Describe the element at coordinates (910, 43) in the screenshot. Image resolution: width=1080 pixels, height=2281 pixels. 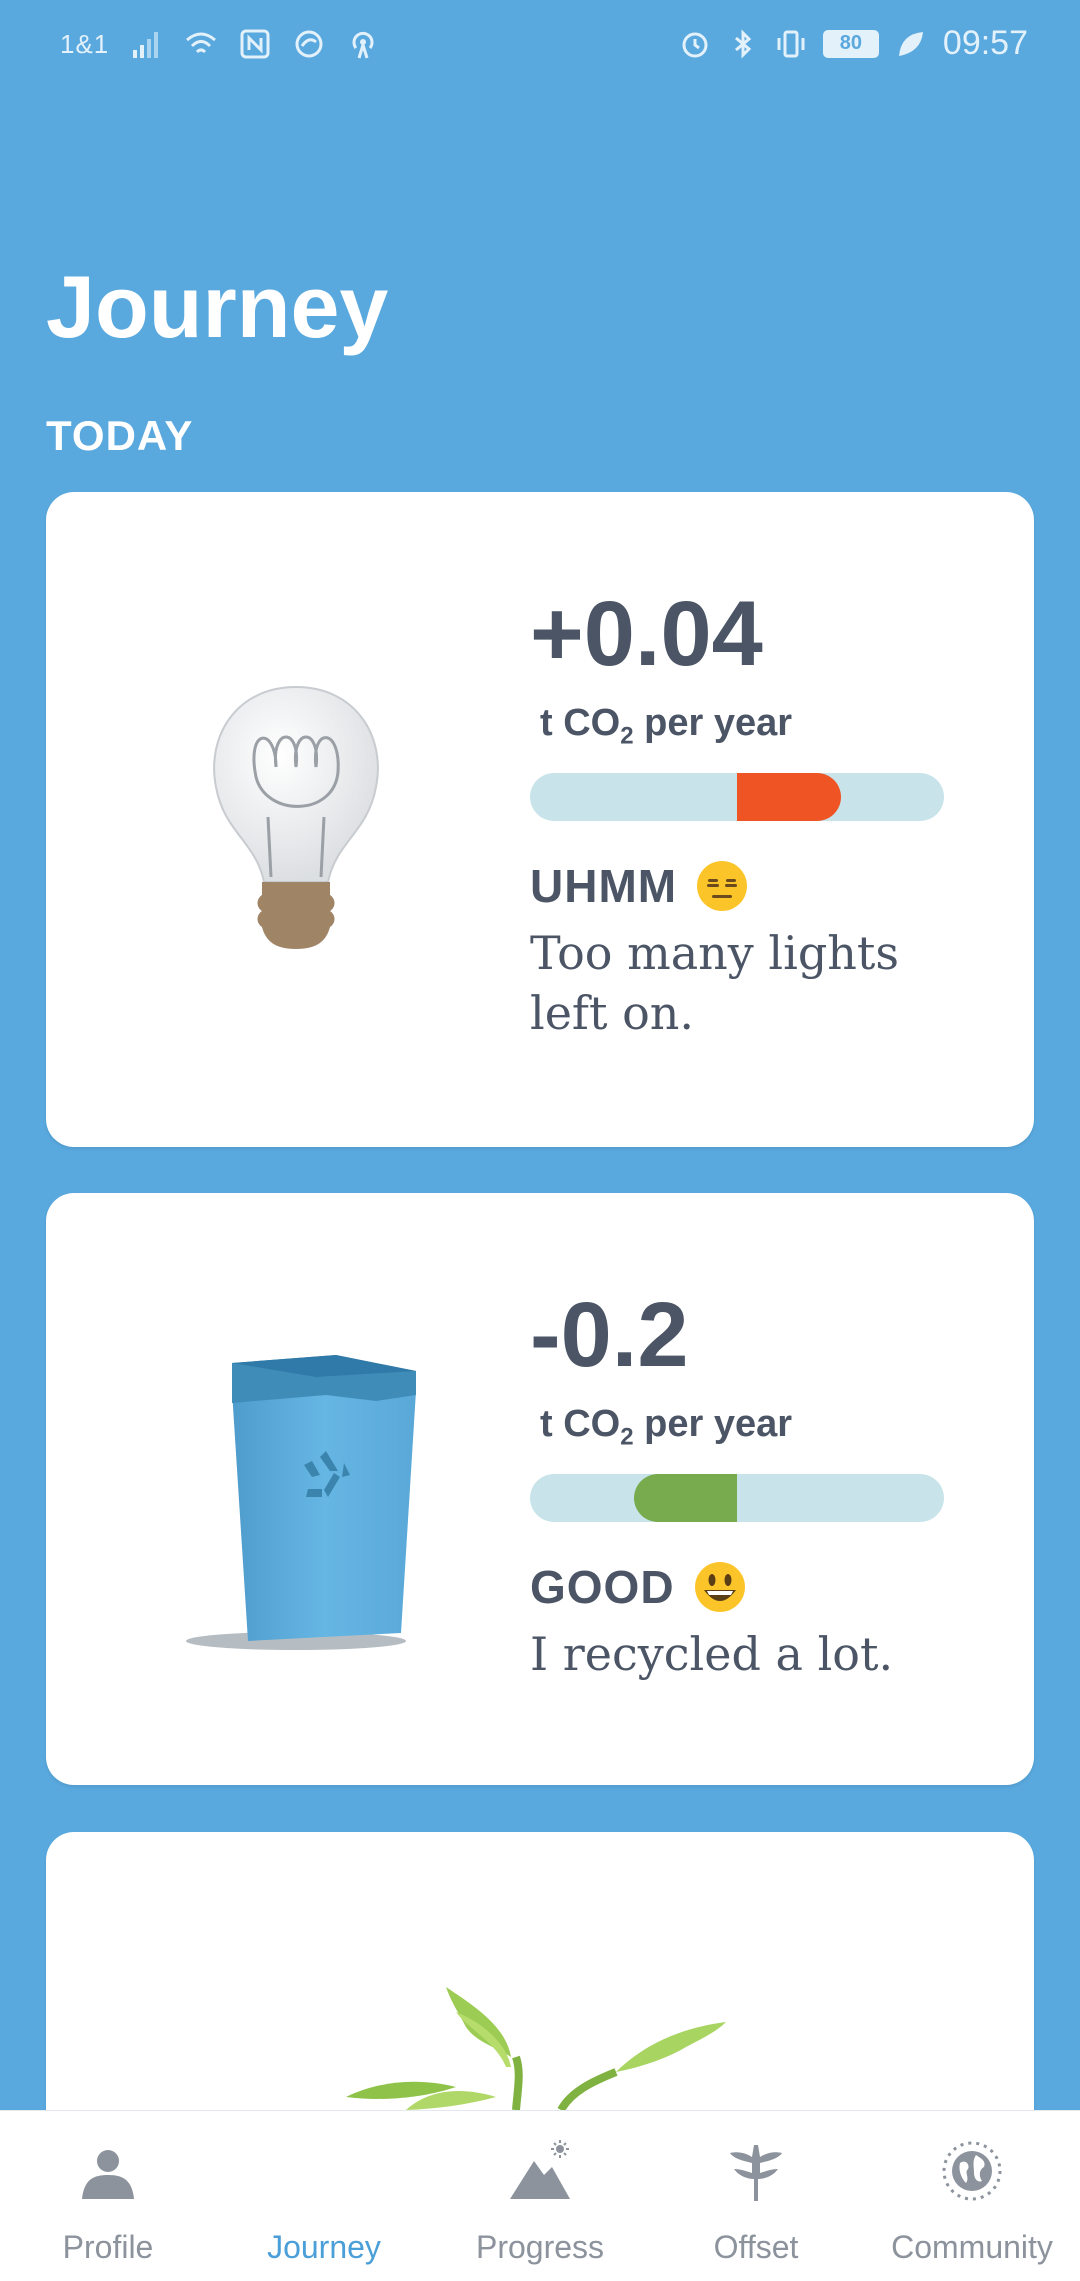
I see `leaf-icon` at that location.